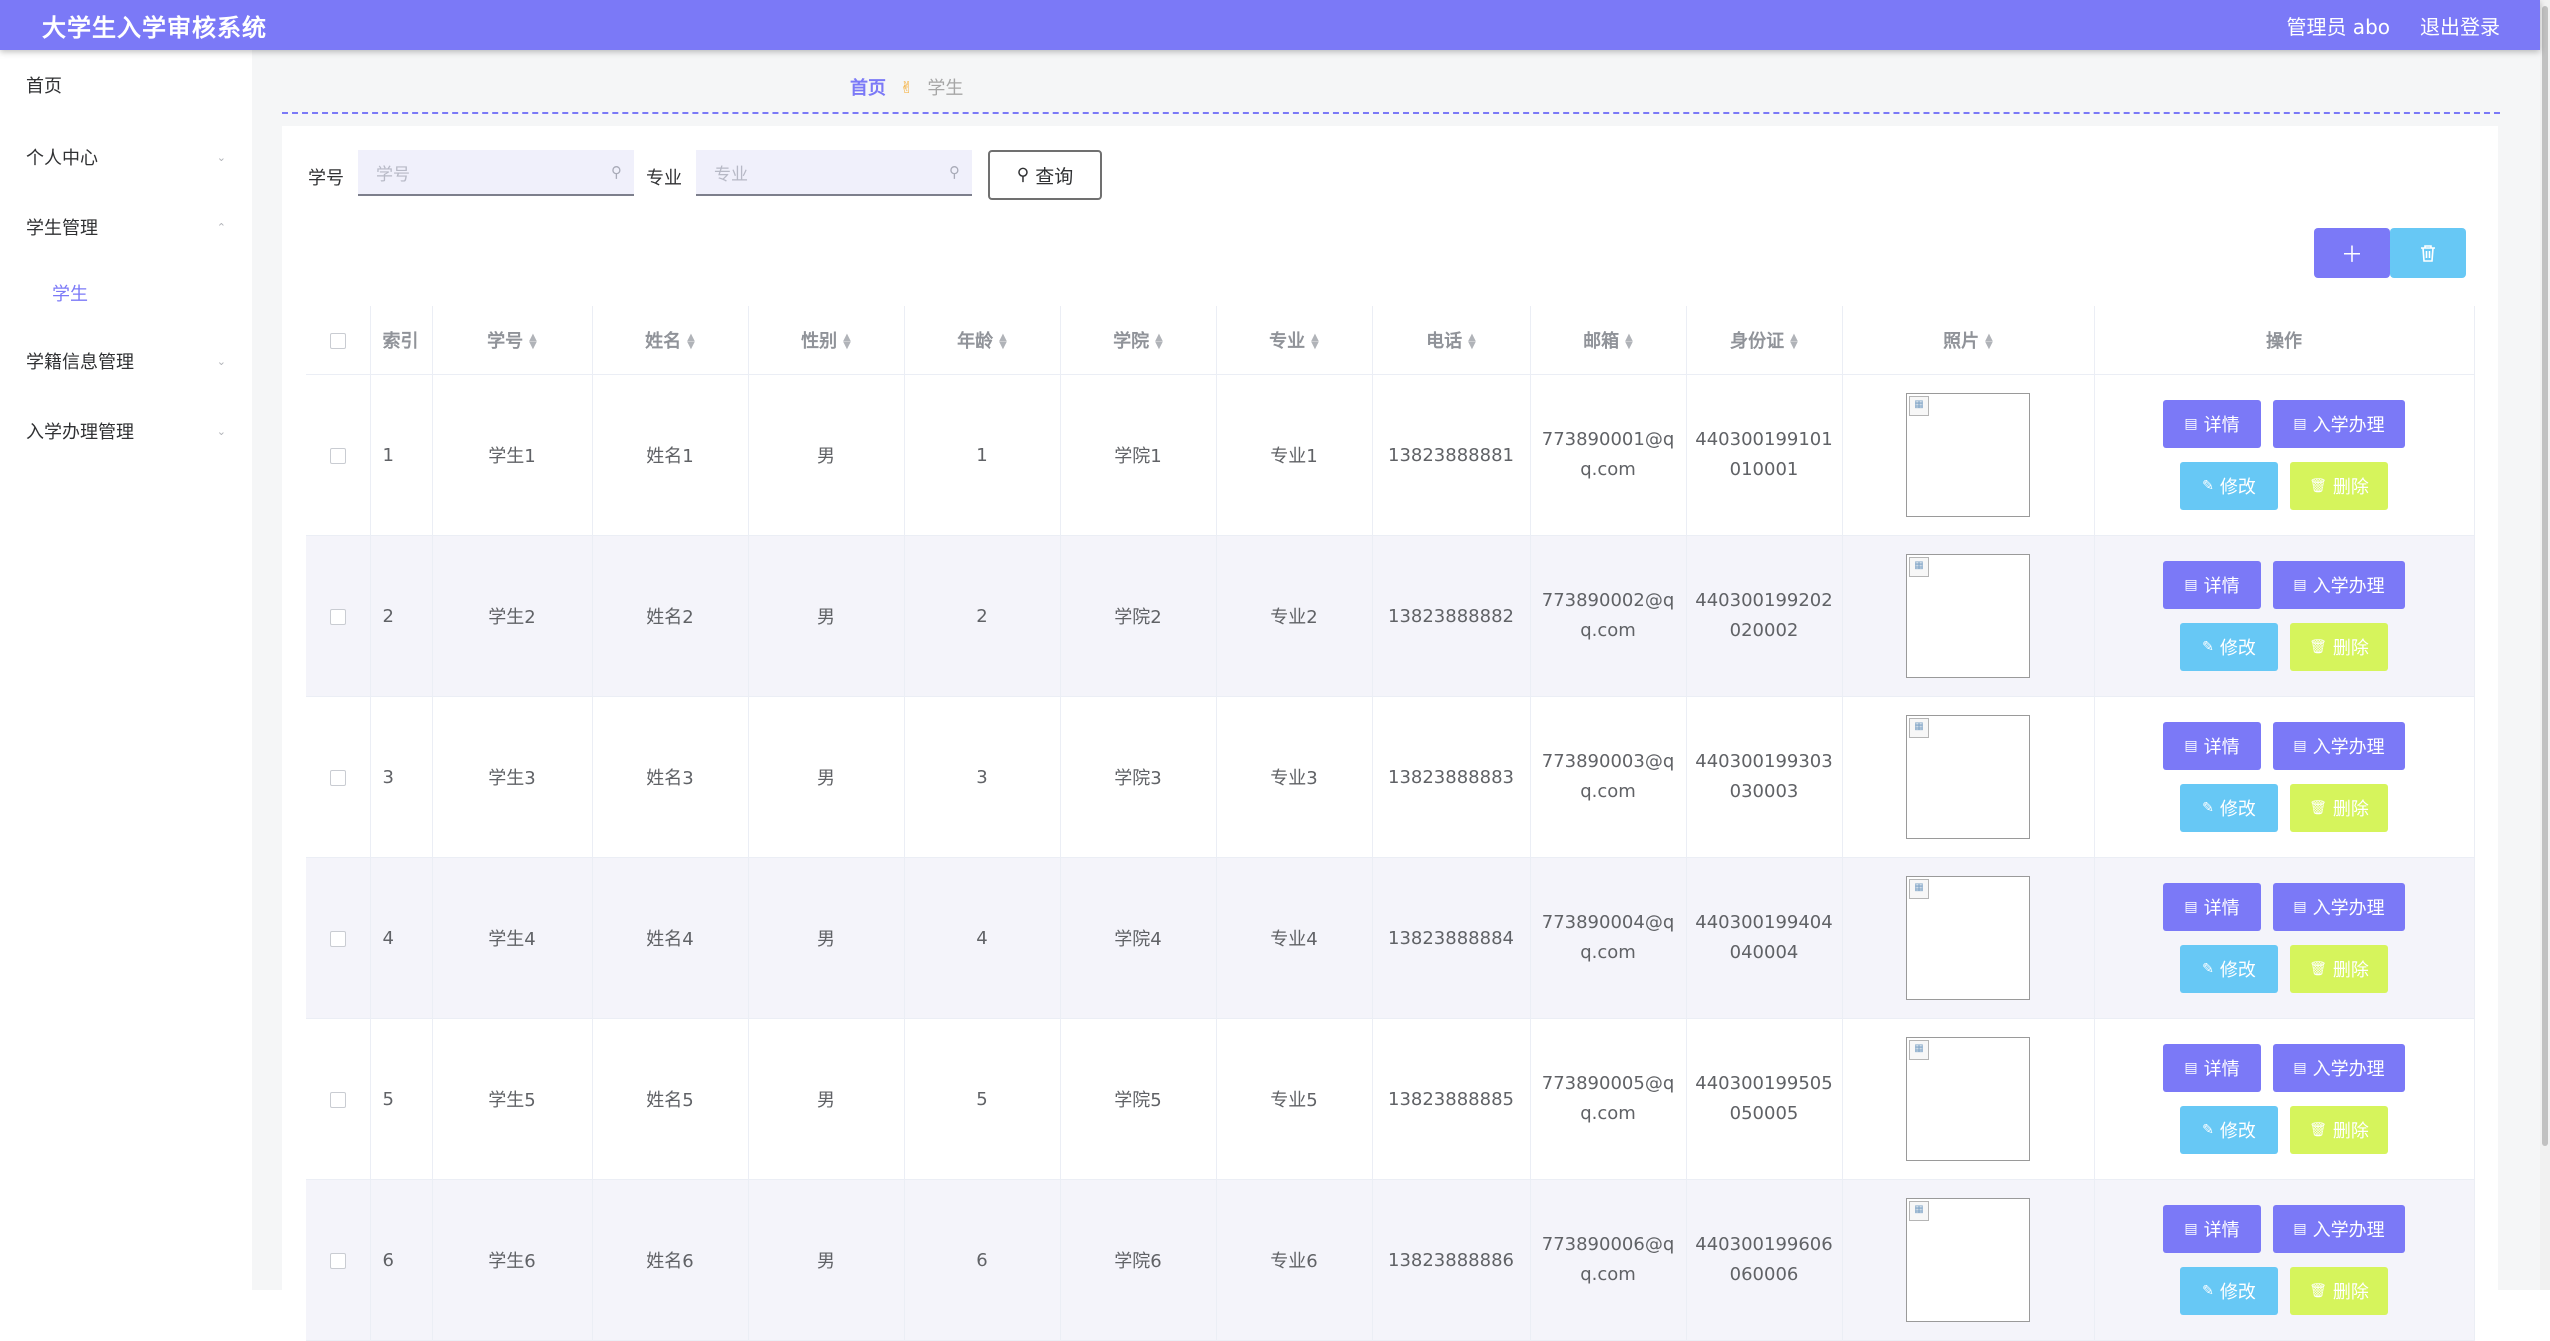  I want to click on cell-name: 姓名1, so click(670, 455).